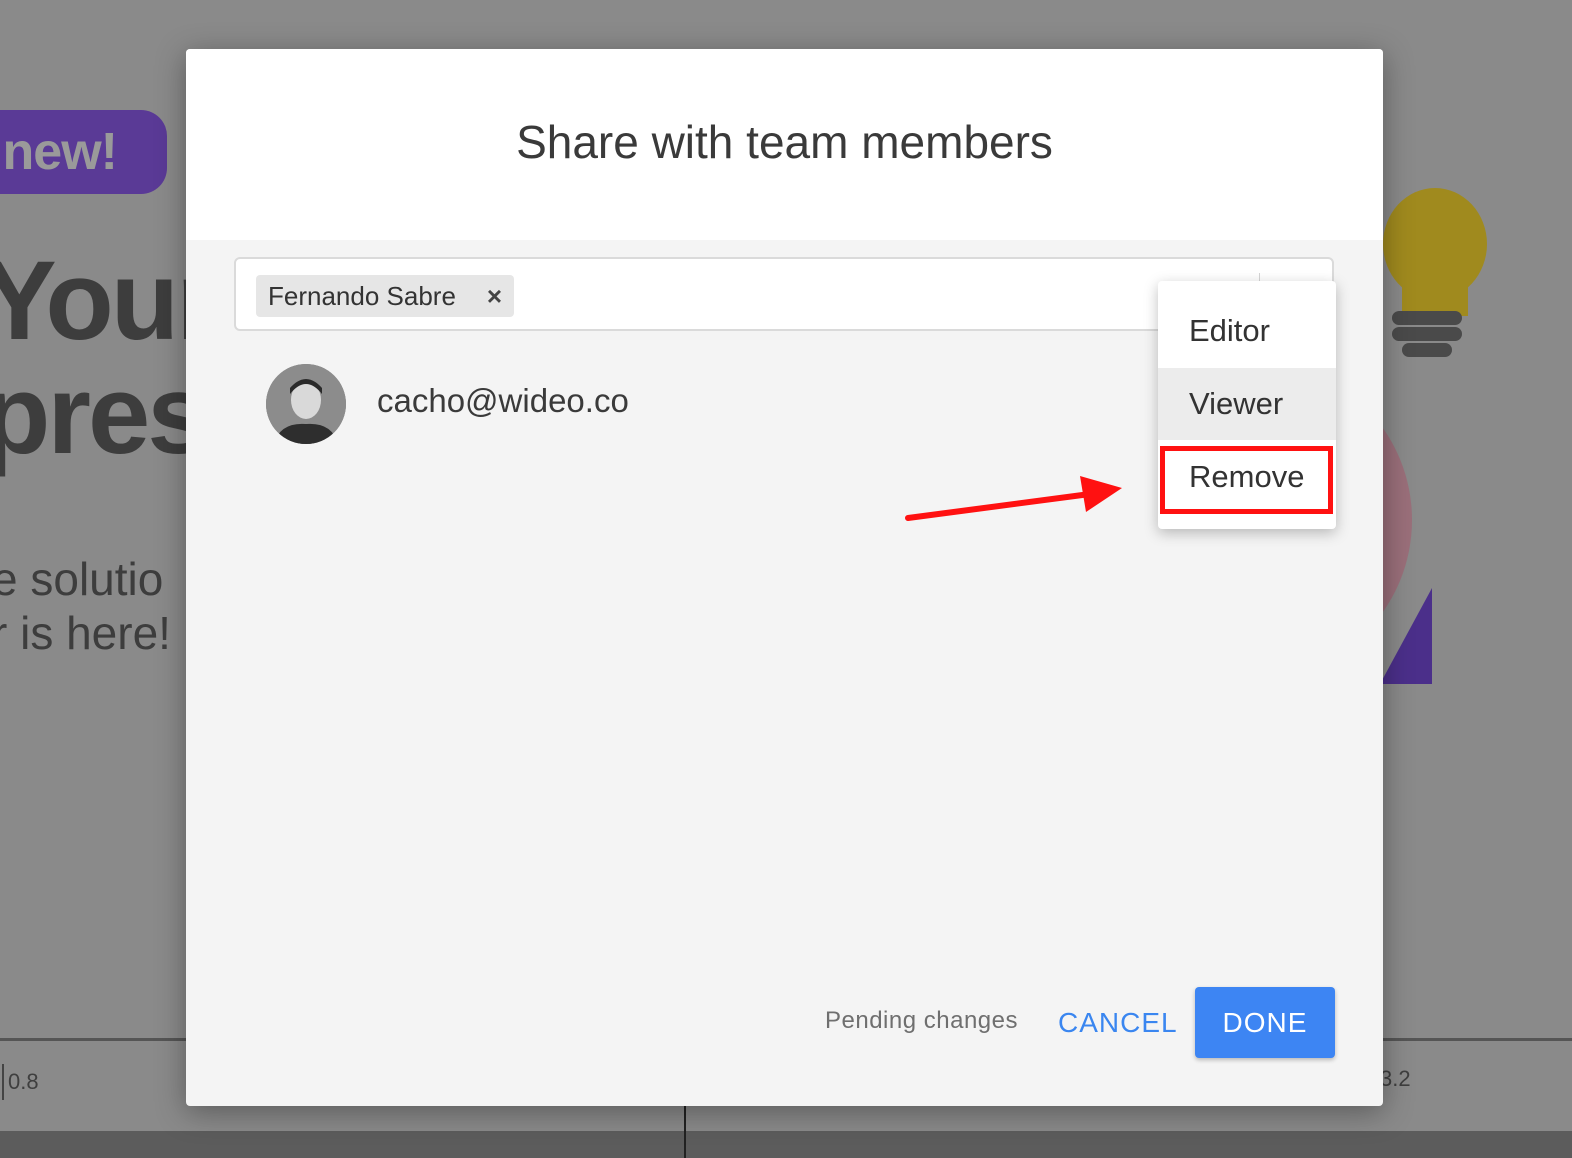  Describe the element at coordinates (110, 300) in the screenshot. I see `slide-headline-line1: Your` at that location.